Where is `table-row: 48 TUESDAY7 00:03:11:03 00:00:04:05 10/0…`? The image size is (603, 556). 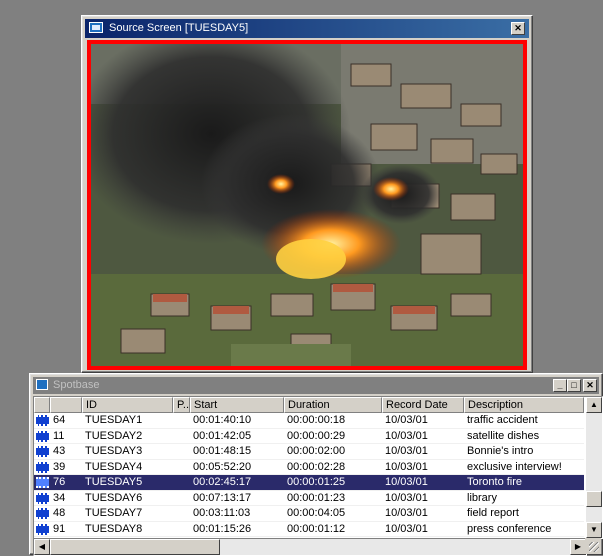
table-row: 48 TUESDAY7 00:03:11:03 00:00:04:05 10/0… is located at coordinates (309, 514).